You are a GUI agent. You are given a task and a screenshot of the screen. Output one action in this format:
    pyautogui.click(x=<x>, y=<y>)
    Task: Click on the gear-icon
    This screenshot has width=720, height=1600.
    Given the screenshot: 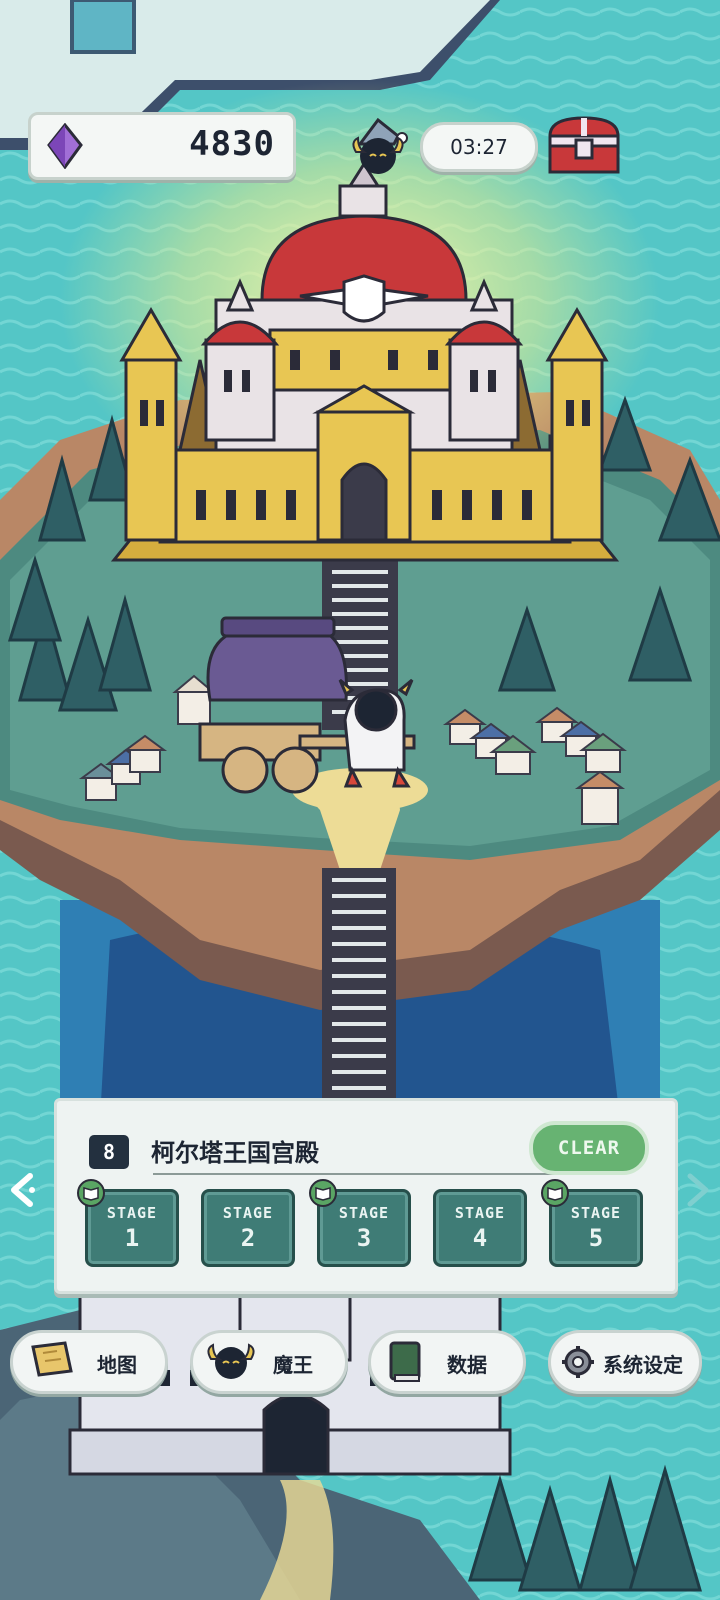 What is the action you would take?
    pyautogui.click(x=578, y=1362)
    